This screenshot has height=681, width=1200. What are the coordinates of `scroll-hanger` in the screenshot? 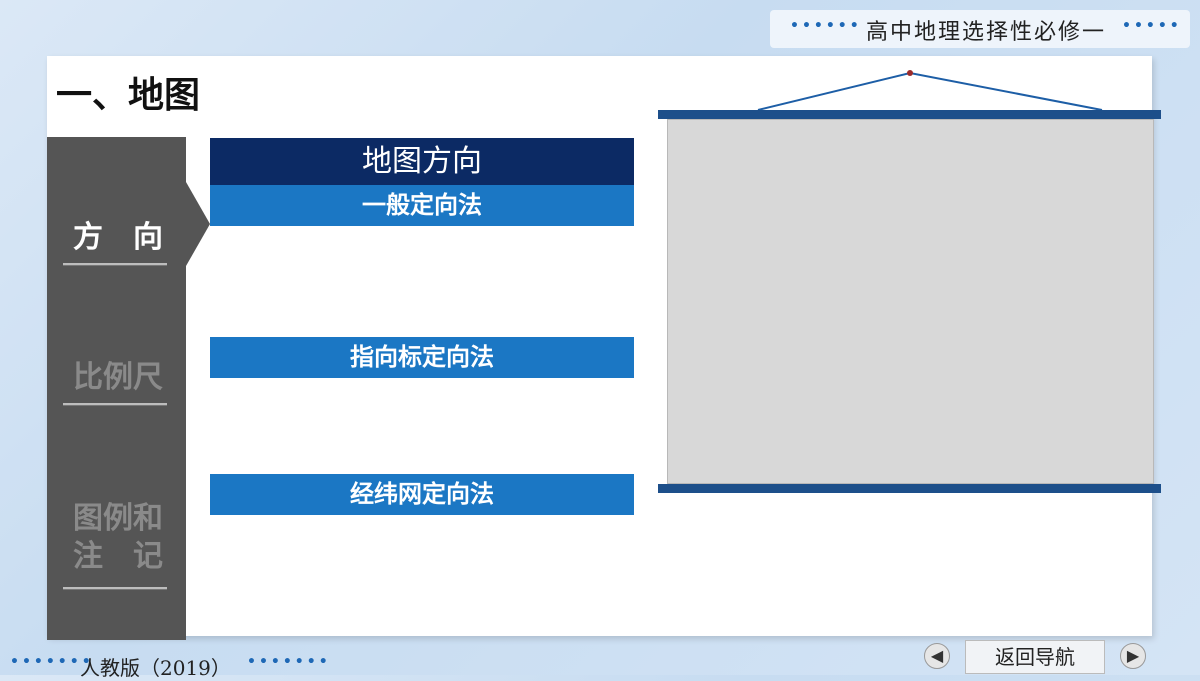 It's located at (930, 90).